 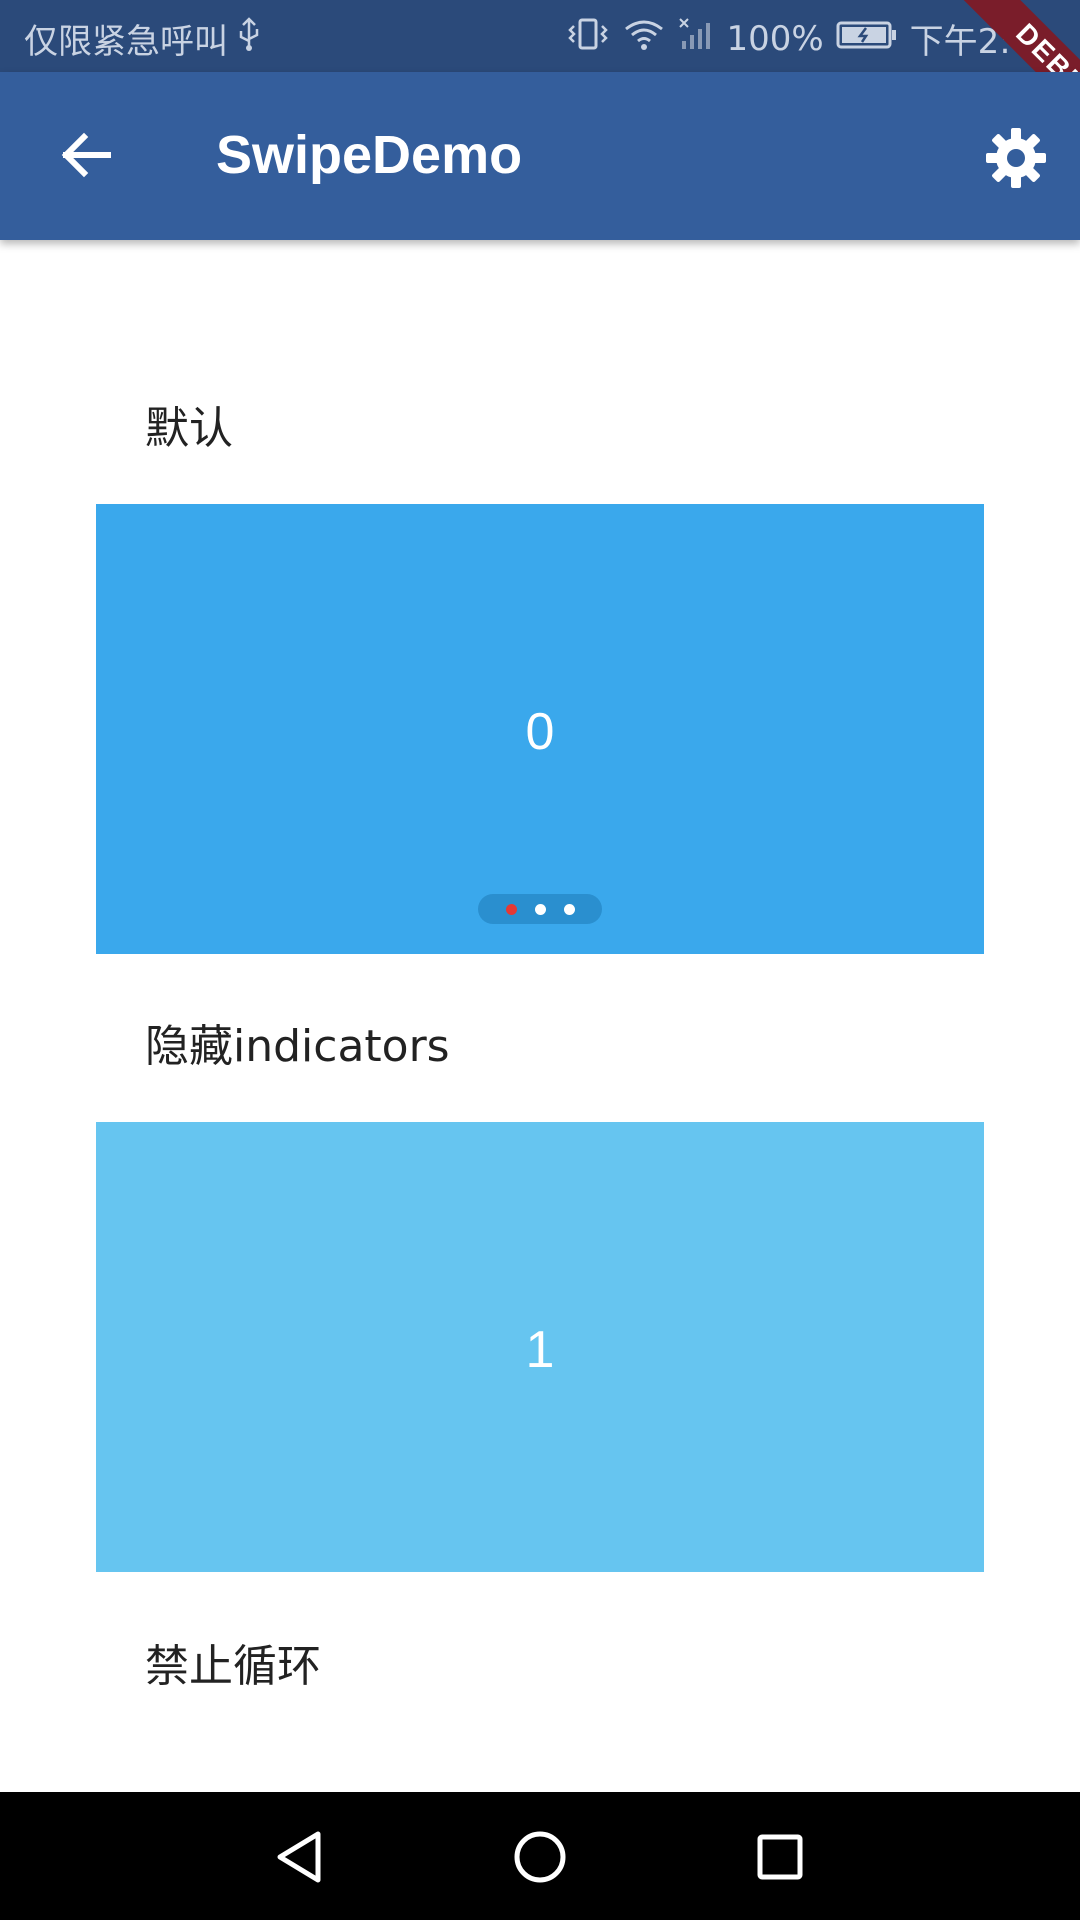 I want to click on battery-percent: 100%, so click(x=775, y=38).